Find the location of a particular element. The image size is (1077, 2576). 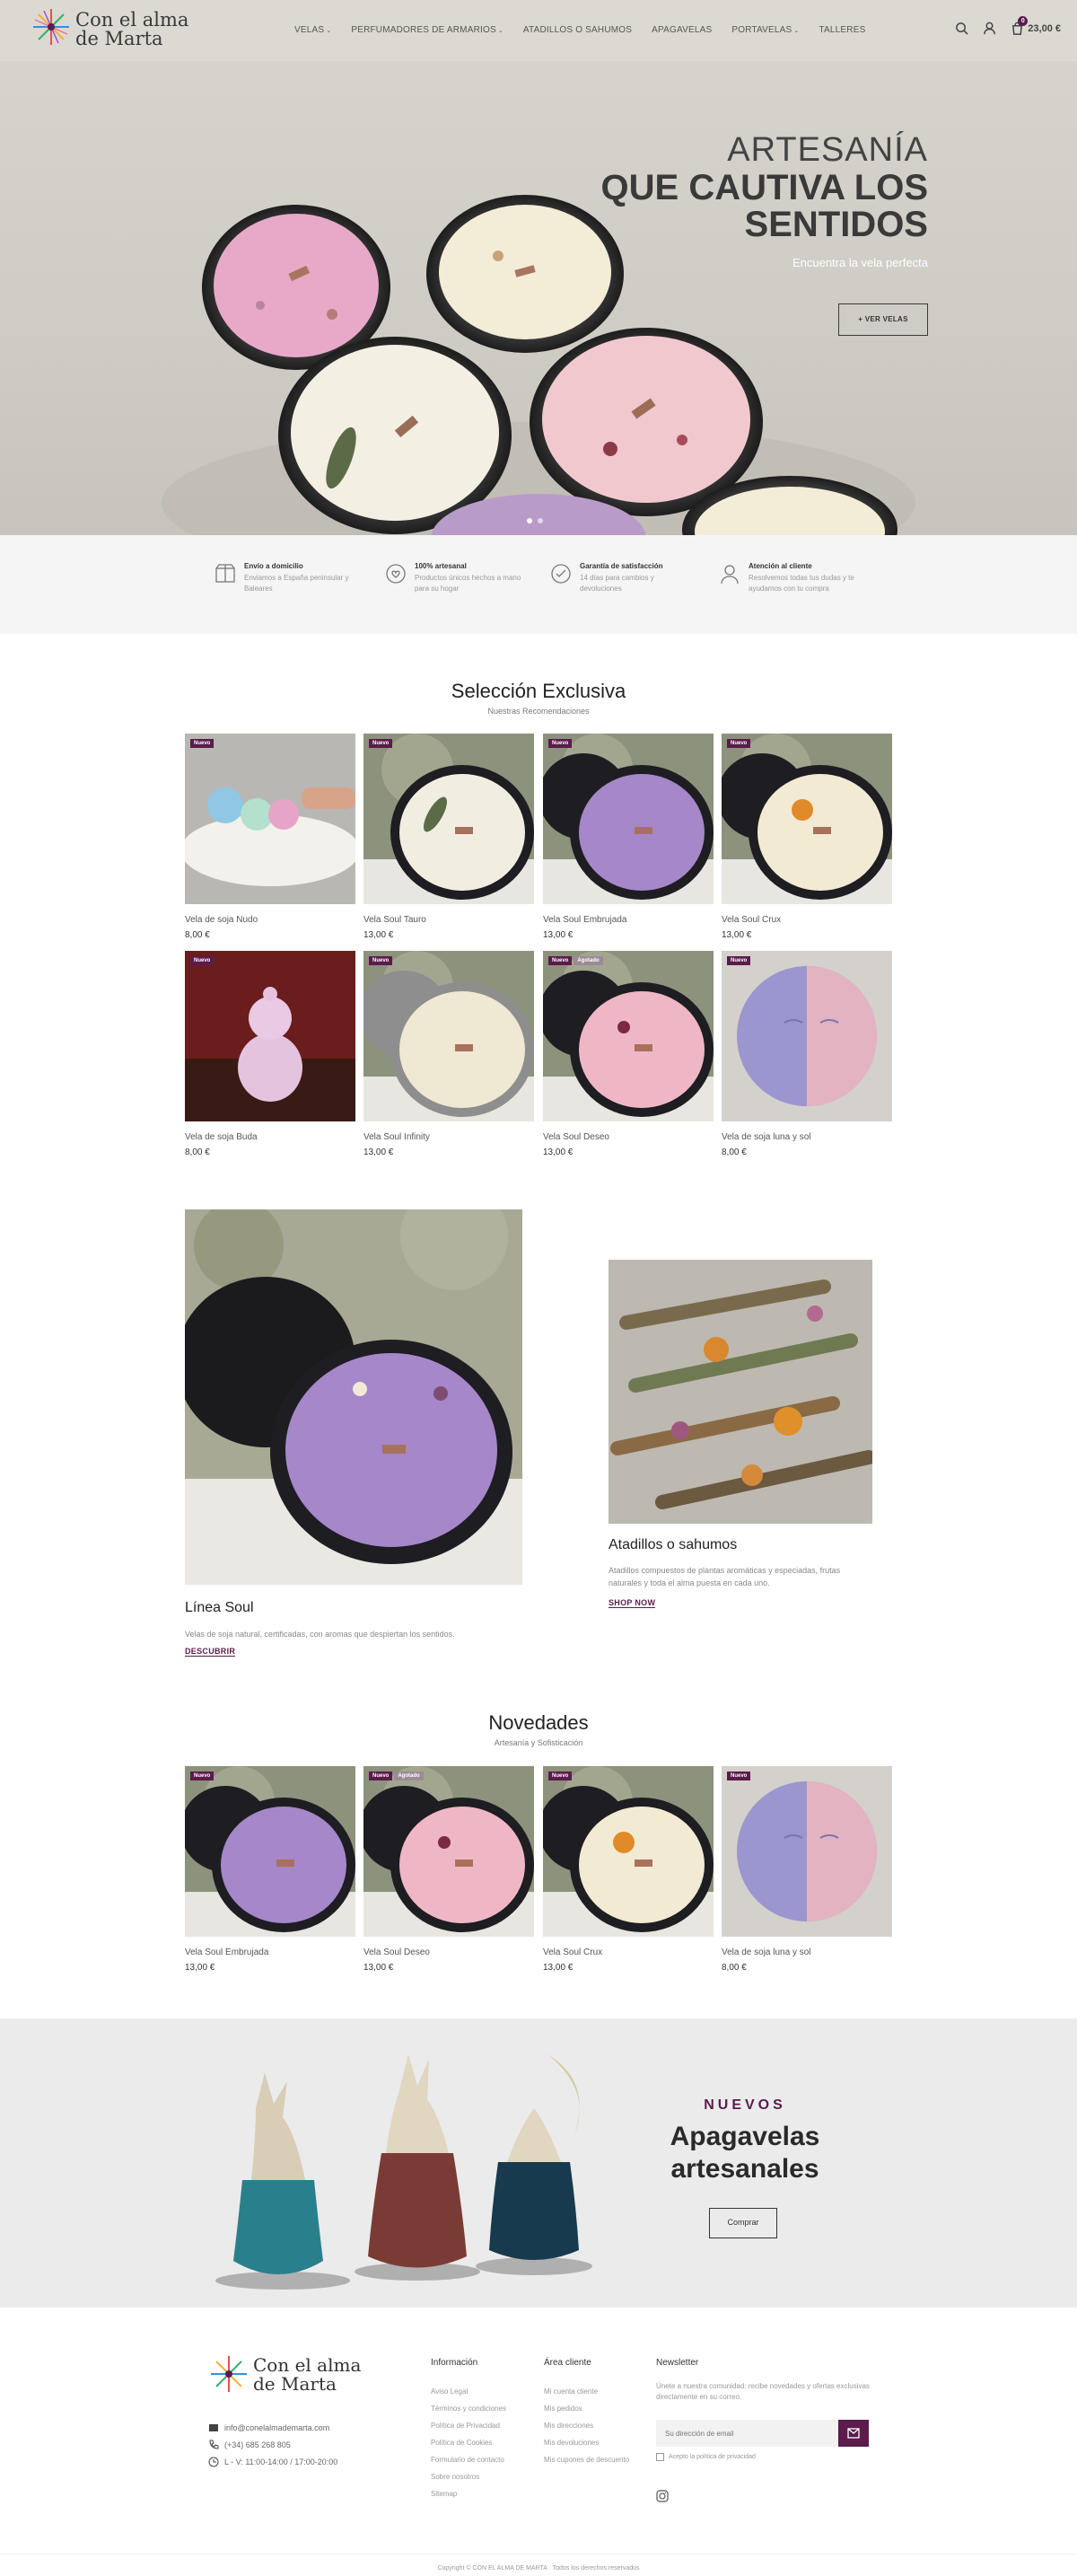

see-candles-button: + VER VELAS is located at coordinates (883, 319).